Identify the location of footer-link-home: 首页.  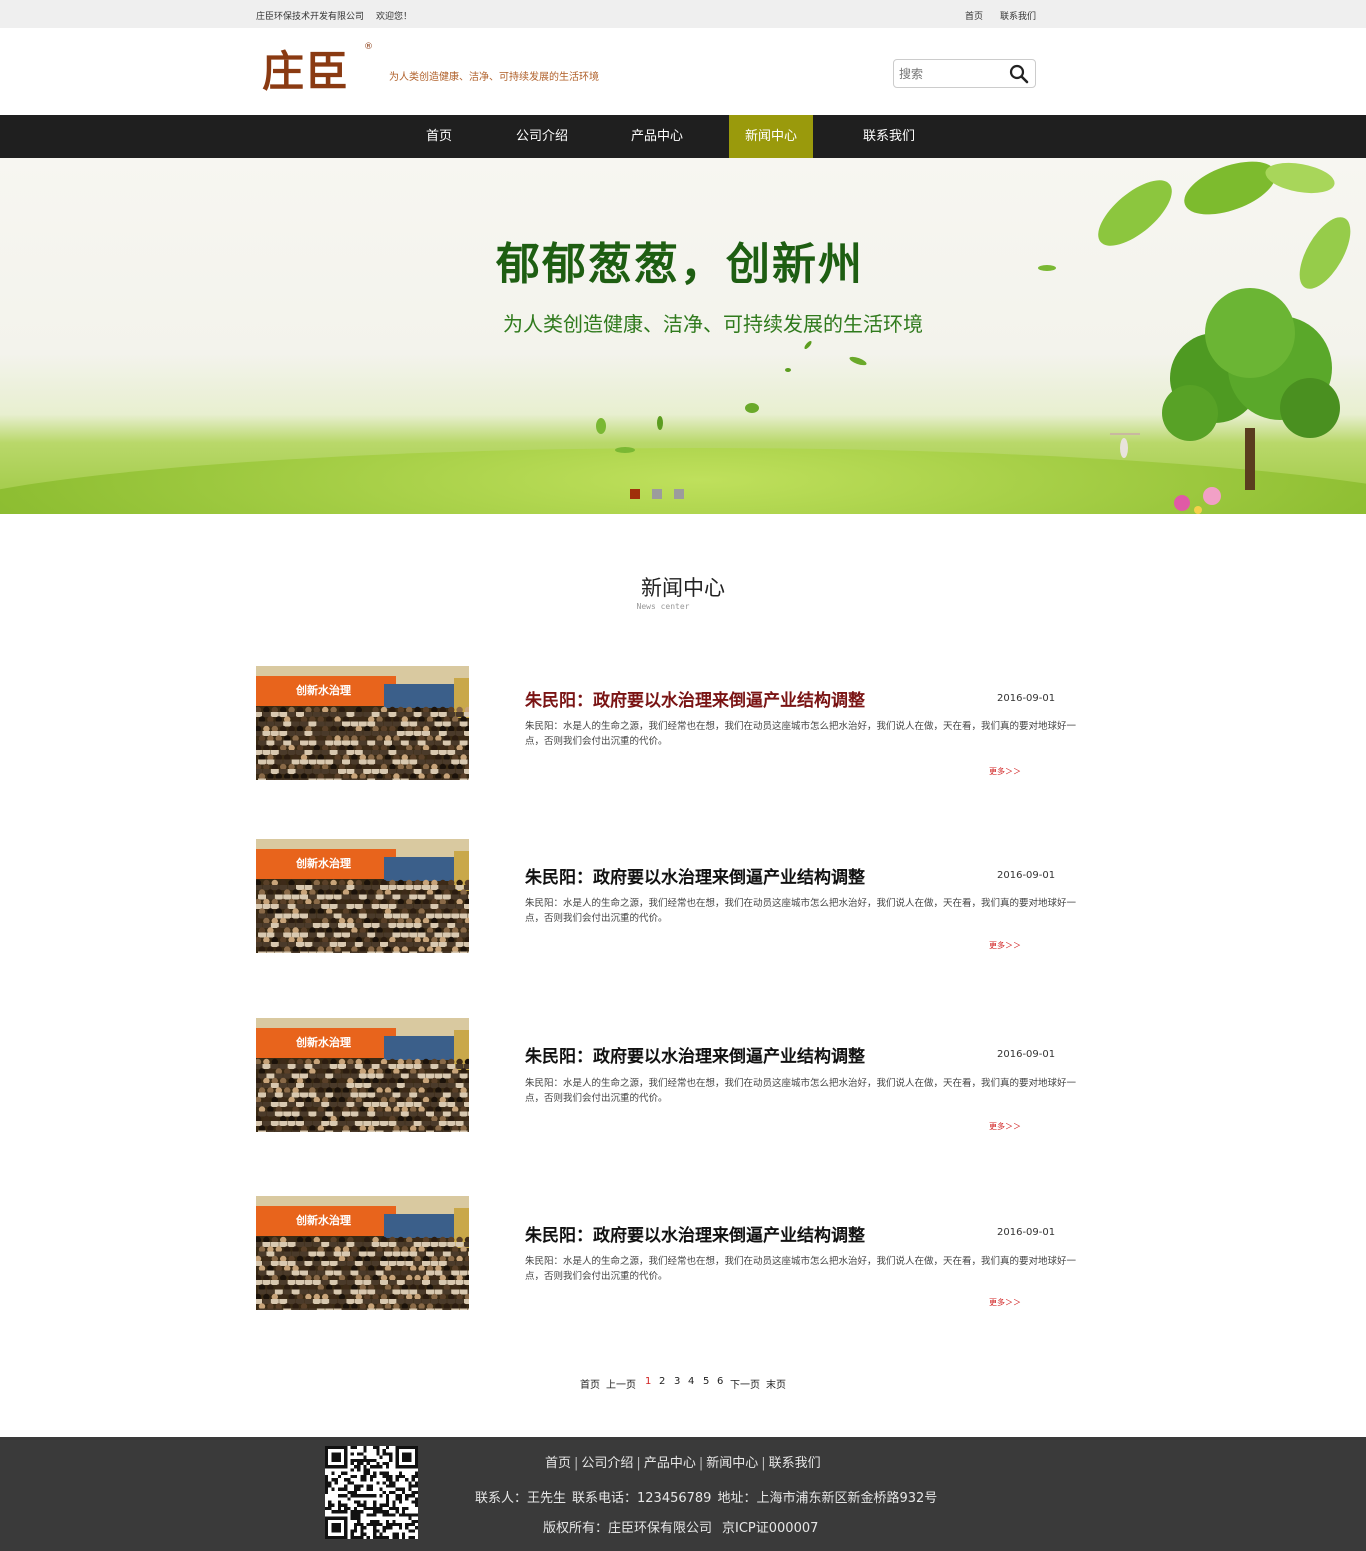
(558, 1463).